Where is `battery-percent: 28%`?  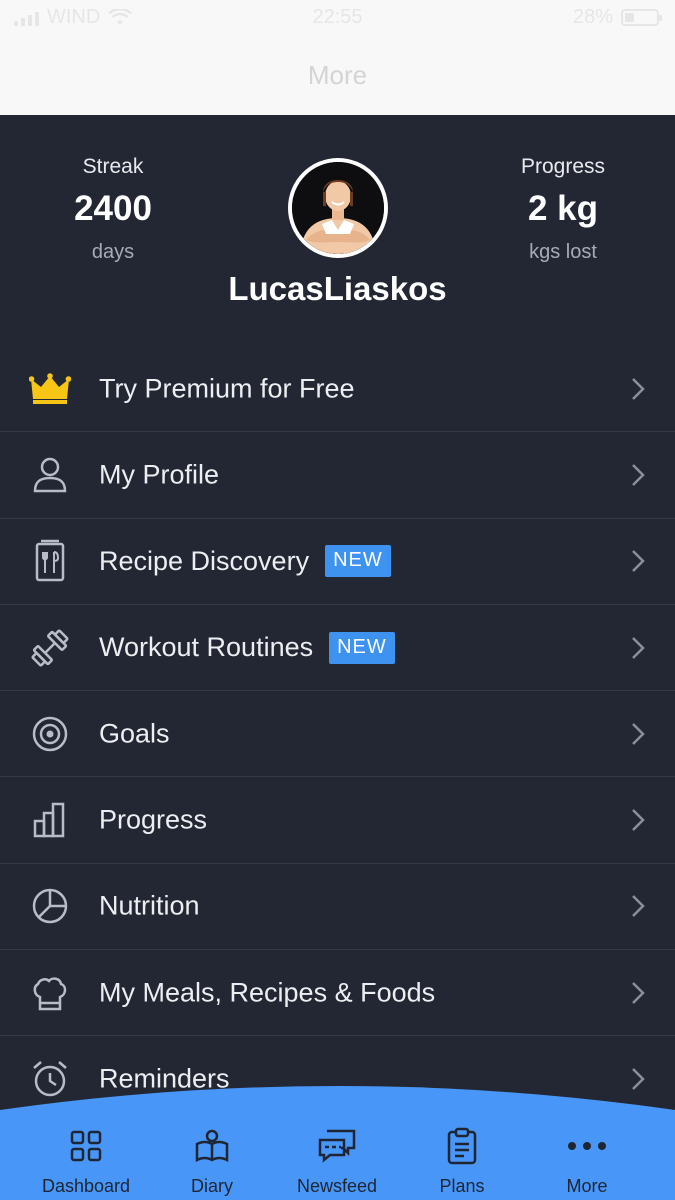 battery-percent: 28% is located at coordinates (592, 17).